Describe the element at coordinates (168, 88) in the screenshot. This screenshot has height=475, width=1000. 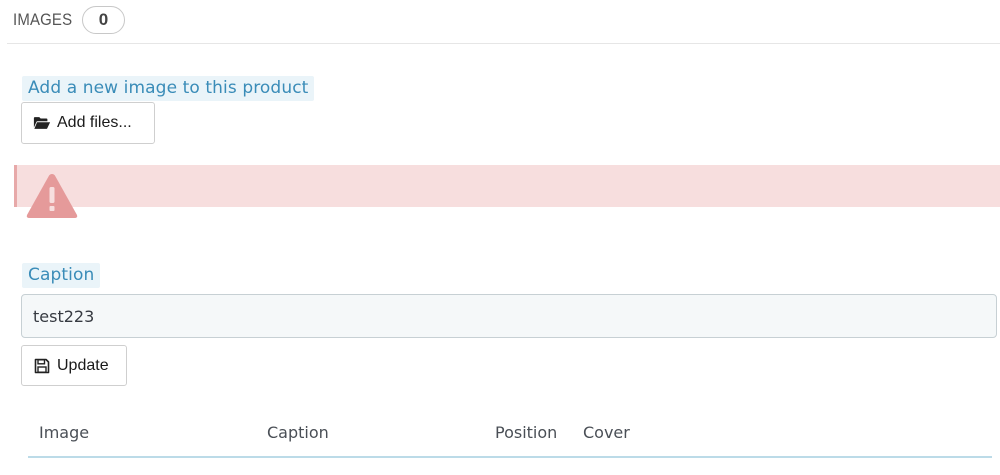
I see `add-image-label: Add a new image to this product` at that location.